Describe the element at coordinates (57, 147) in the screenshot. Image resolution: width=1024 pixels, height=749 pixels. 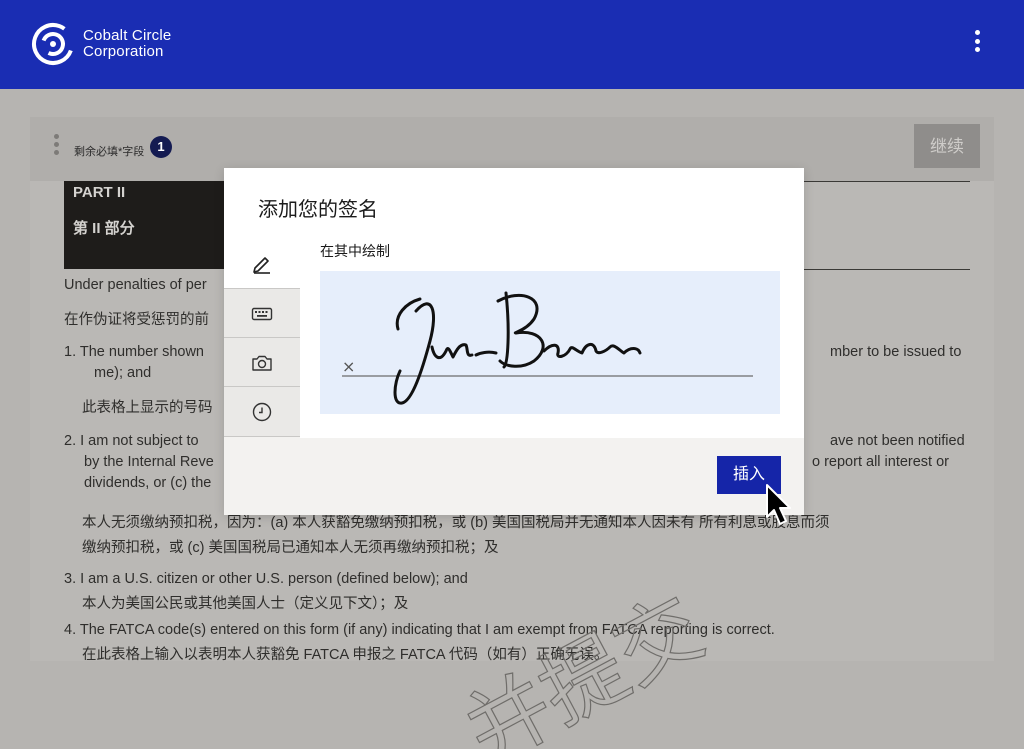
I see `drag-handle-icon` at that location.